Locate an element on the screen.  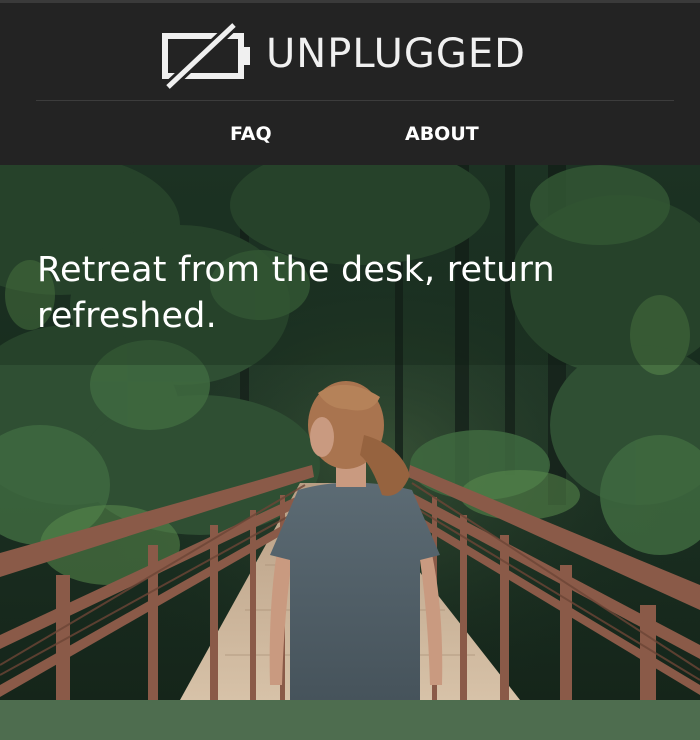
crossed-out-battery-icon is located at coordinates (206, 56).